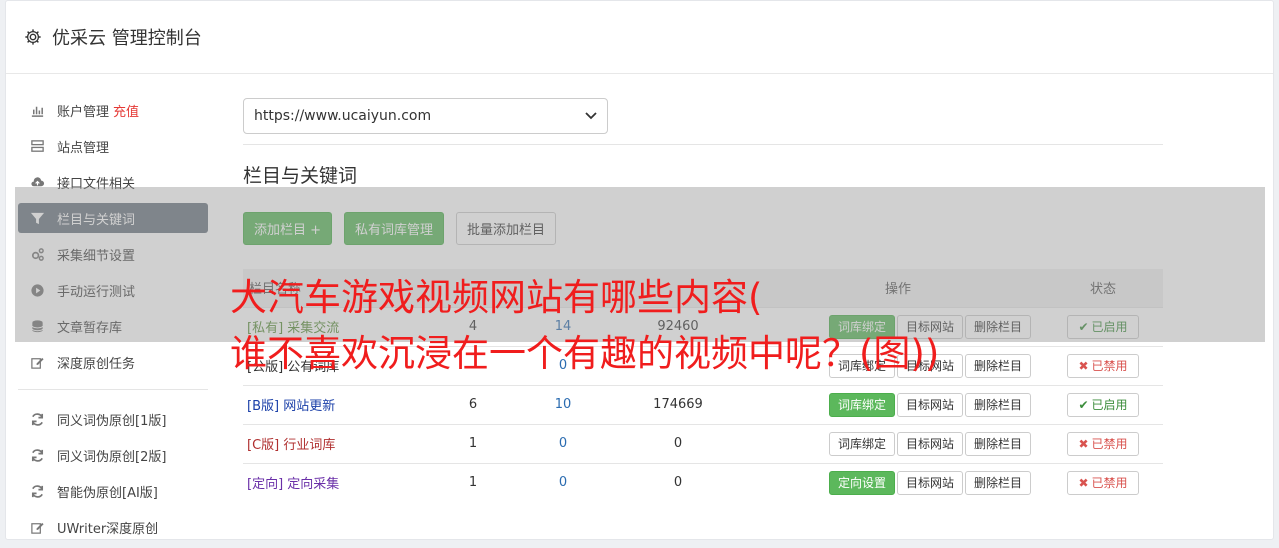  I want to click on sidebar-item-label: 站点管理, so click(83, 148).